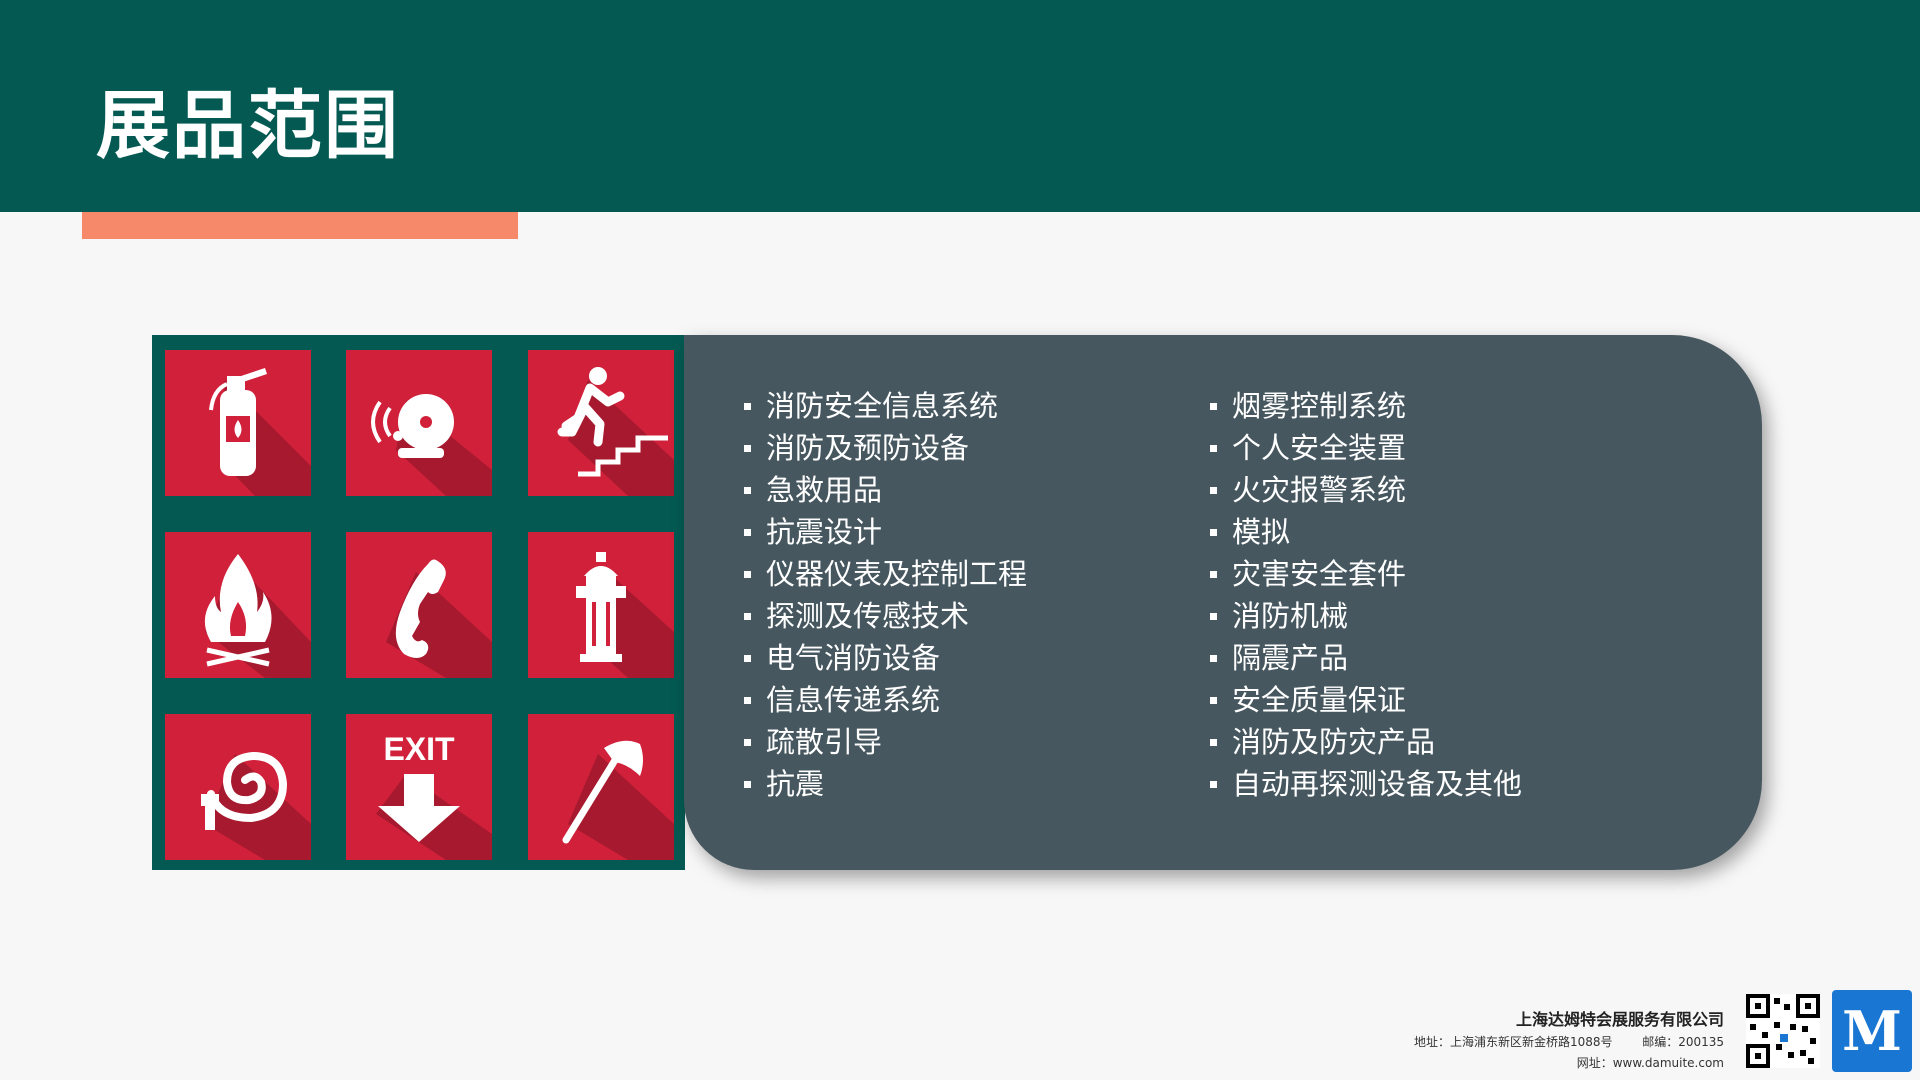  What do you see at coordinates (884, 532) in the screenshot?
I see `list-item: 抗震设计` at bounding box center [884, 532].